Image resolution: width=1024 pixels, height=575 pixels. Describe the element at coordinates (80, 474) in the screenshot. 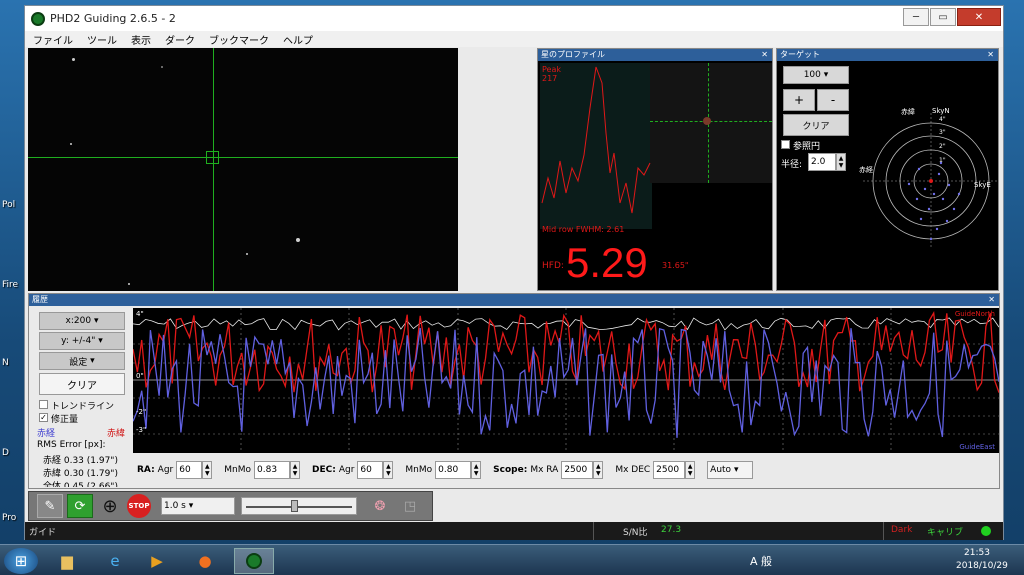

I see `rms-dec: 赤緯 0.30 (1.79")` at that location.